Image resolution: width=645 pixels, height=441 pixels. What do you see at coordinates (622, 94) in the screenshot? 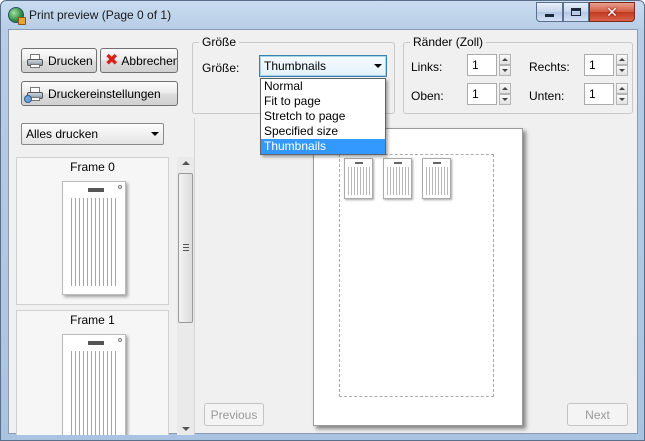
I see `margin-bottom-stepper` at bounding box center [622, 94].